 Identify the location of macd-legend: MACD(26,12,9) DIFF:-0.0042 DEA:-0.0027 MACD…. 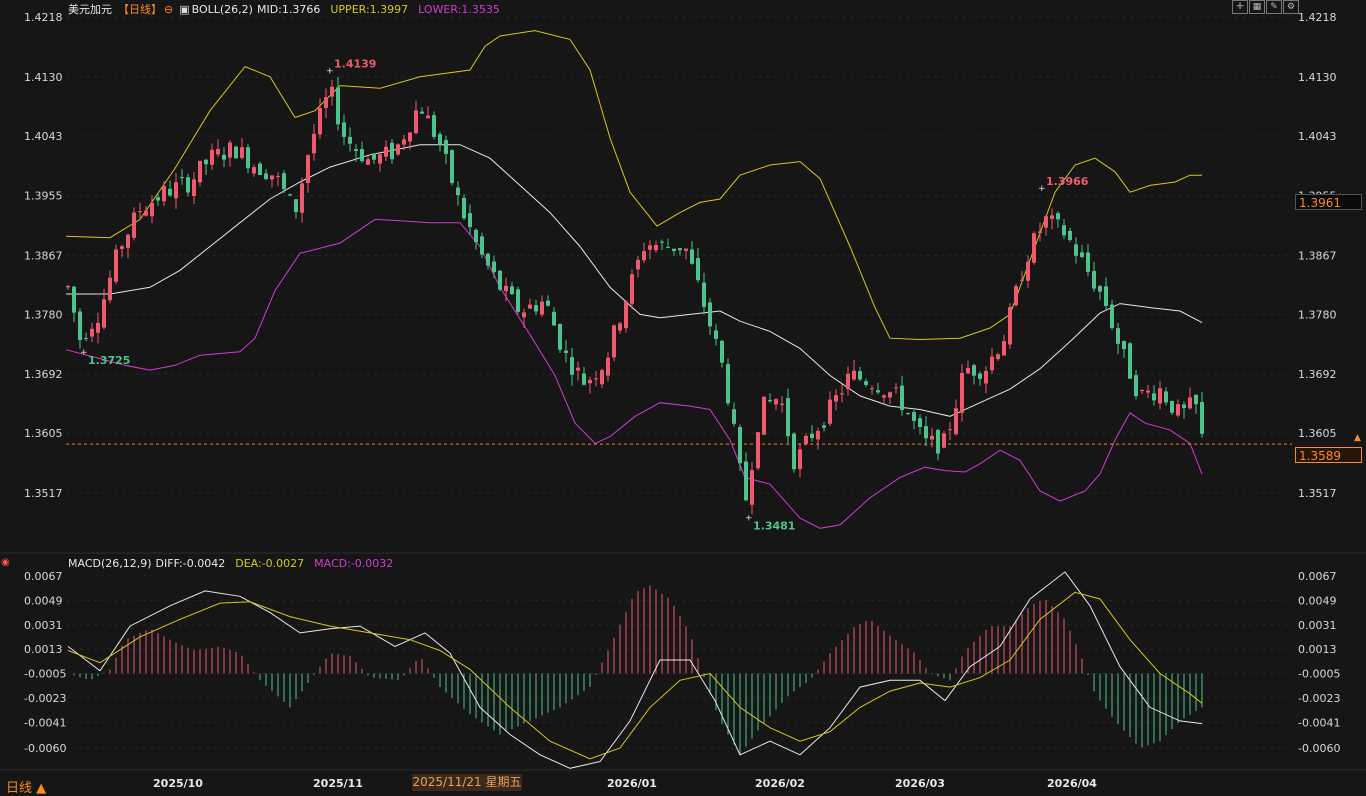
(233, 563).